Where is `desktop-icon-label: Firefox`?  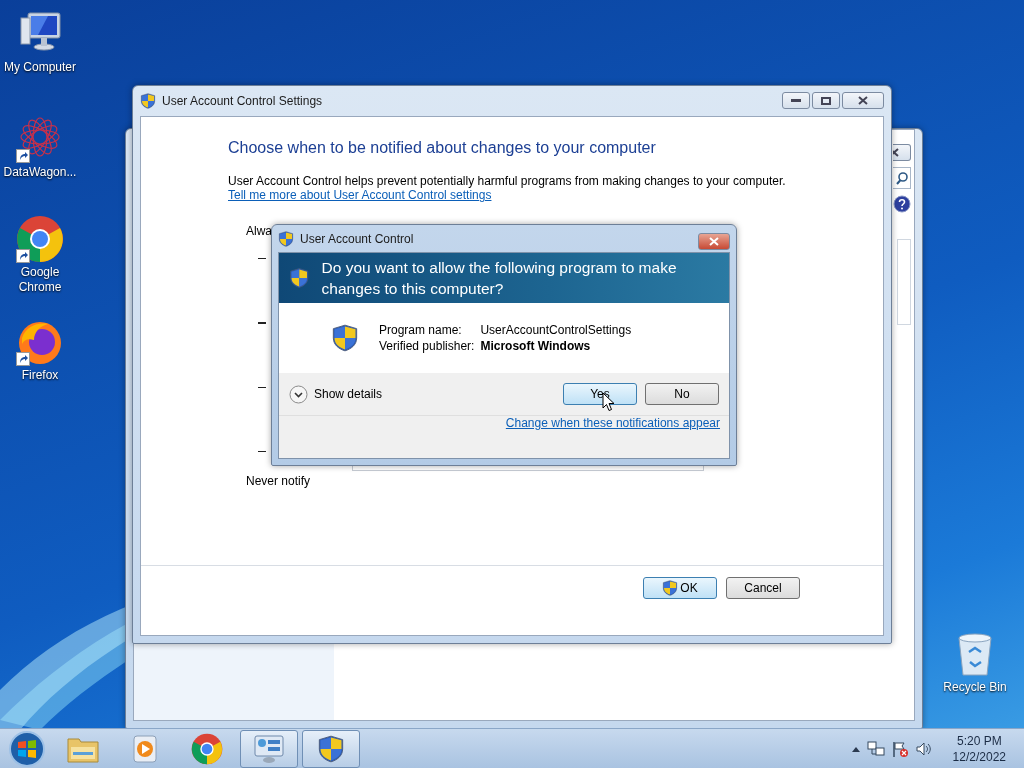
desktop-icon-label: Firefox is located at coordinates (40, 375).